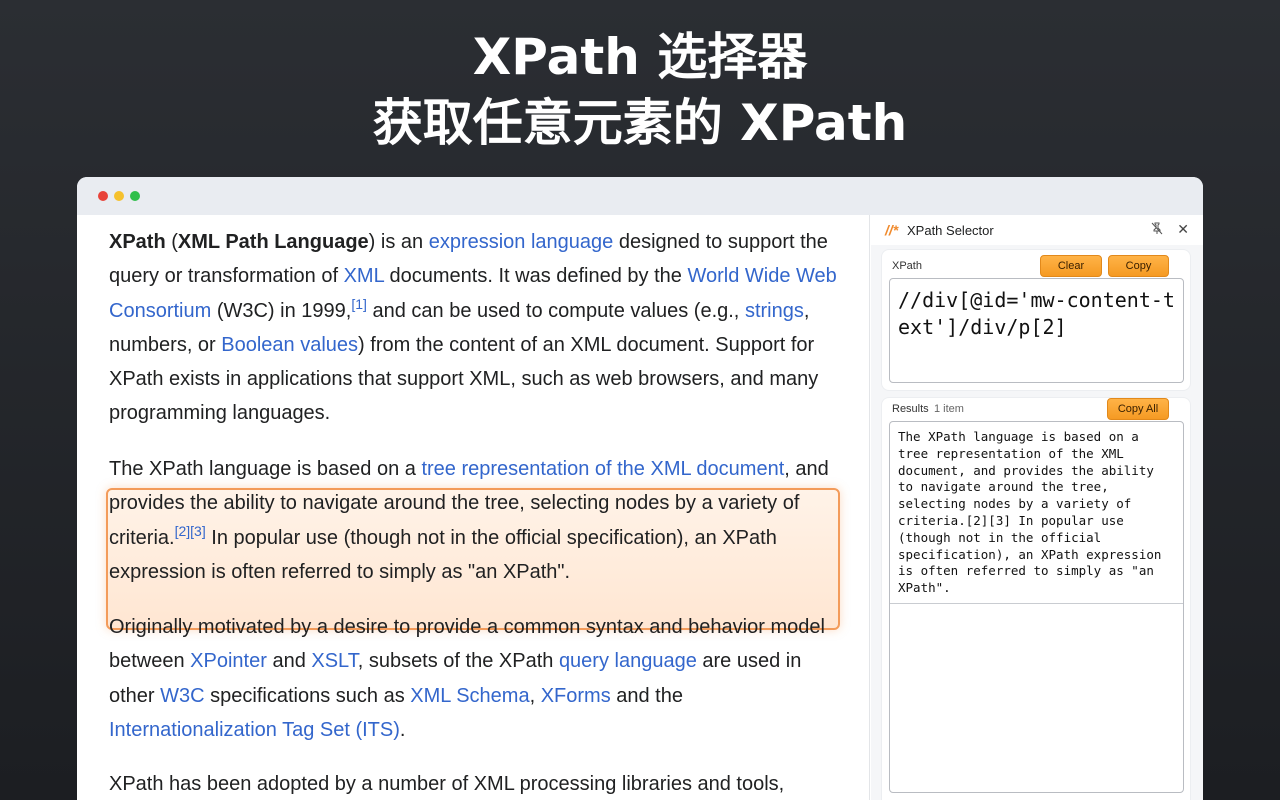 The image size is (1280, 800). Describe the element at coordinates (182, 696) in the screenshot. I see `link-w3c-short: W3C` at that location.